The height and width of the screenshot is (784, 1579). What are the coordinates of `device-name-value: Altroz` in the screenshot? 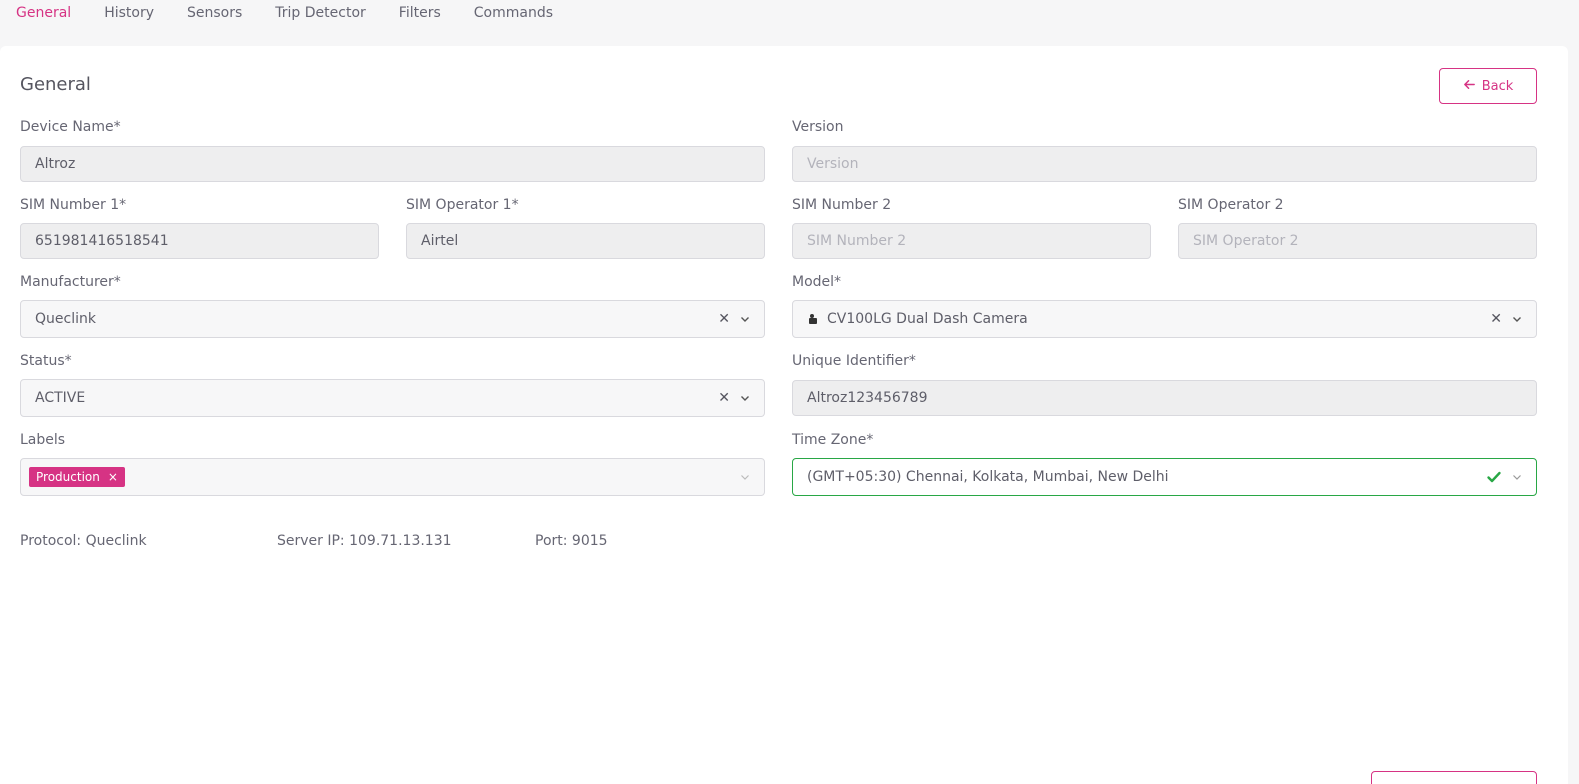 It's located at (55, 164).